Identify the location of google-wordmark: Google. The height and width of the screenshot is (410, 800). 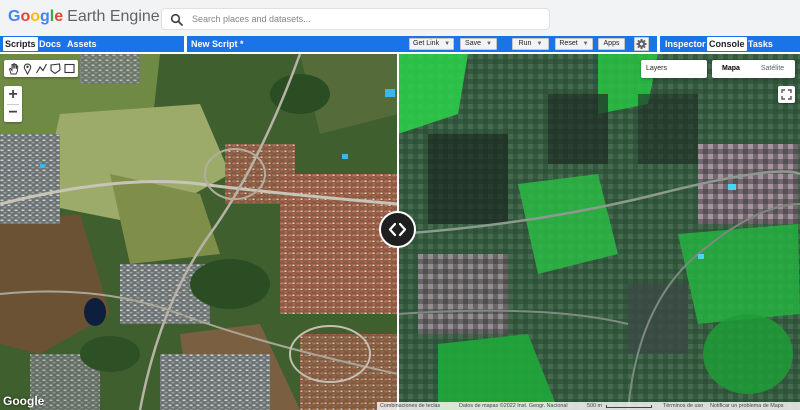
(35, 16).